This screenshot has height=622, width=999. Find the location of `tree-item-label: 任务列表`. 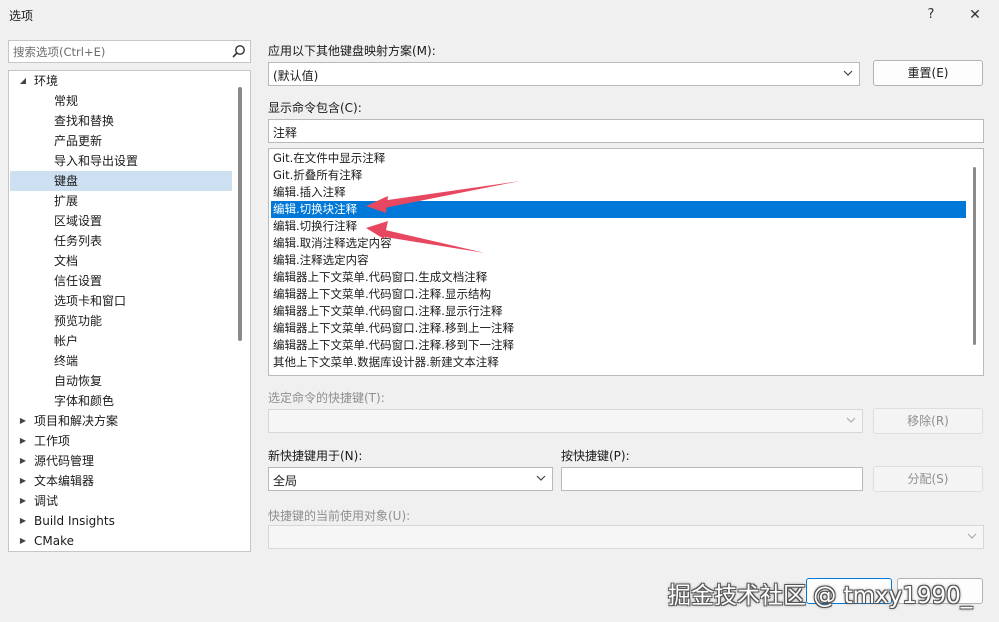

tree-item-label: 任务列表 is located at coordinates (78, 241).